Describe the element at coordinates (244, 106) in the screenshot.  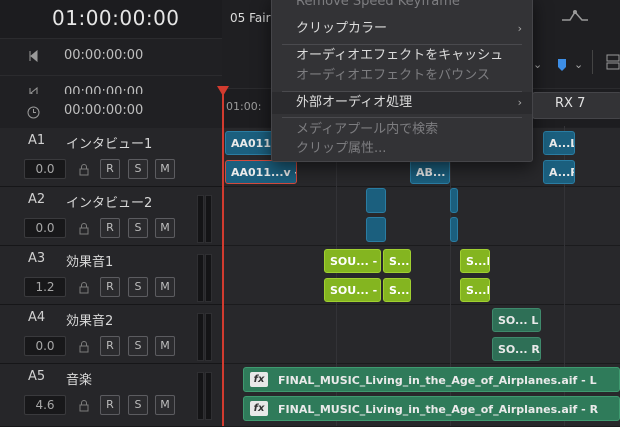
I see `ruler-label: 01:00:` at that location.